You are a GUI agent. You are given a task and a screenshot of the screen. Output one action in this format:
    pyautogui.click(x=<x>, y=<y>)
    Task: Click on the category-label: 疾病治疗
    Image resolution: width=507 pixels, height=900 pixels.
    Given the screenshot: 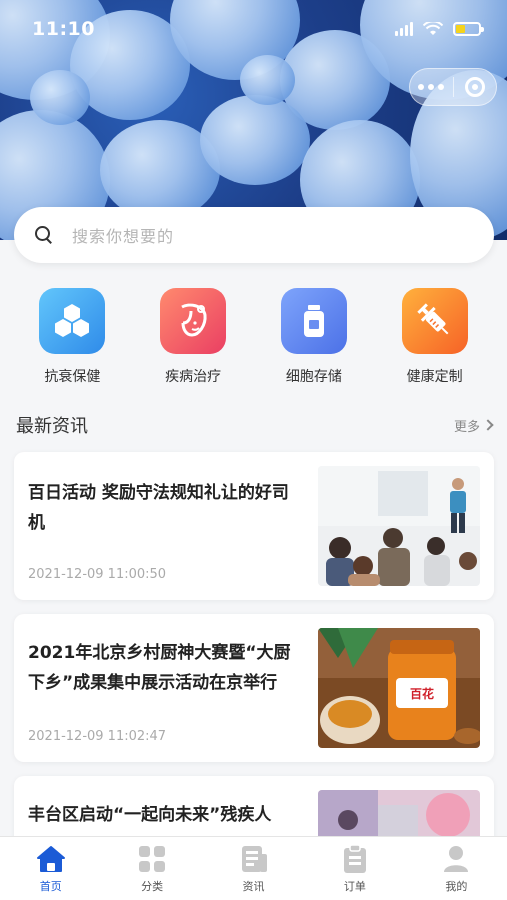 What is the action you would take?
    pyautogui.click(x=193, y=377)
    